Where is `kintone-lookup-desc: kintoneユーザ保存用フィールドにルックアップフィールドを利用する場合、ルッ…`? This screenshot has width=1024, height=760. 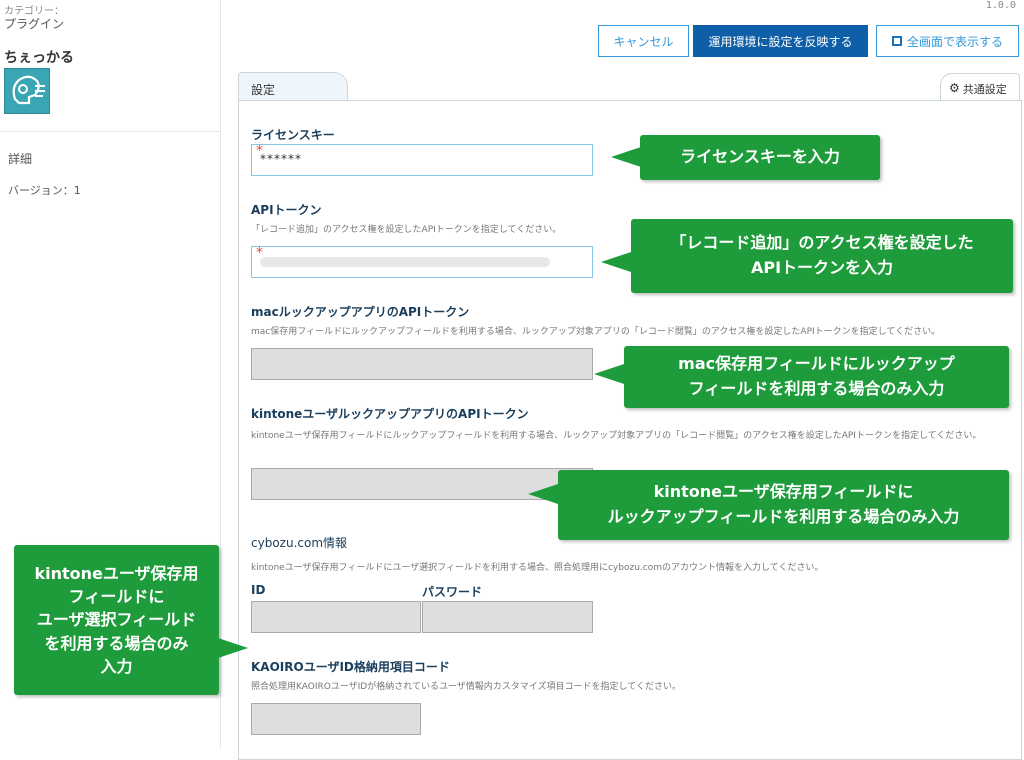
kintone-lookup-desc: kintoneユーザ保存用フィールドにルックアップフィールドを利用する場合、ルッ… is located at coordinates (616, 436).